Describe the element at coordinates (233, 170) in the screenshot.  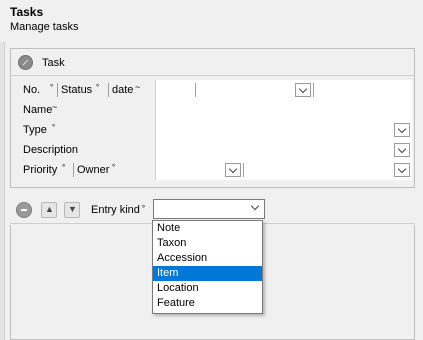
I see `priority-dropdown-button` at that location.